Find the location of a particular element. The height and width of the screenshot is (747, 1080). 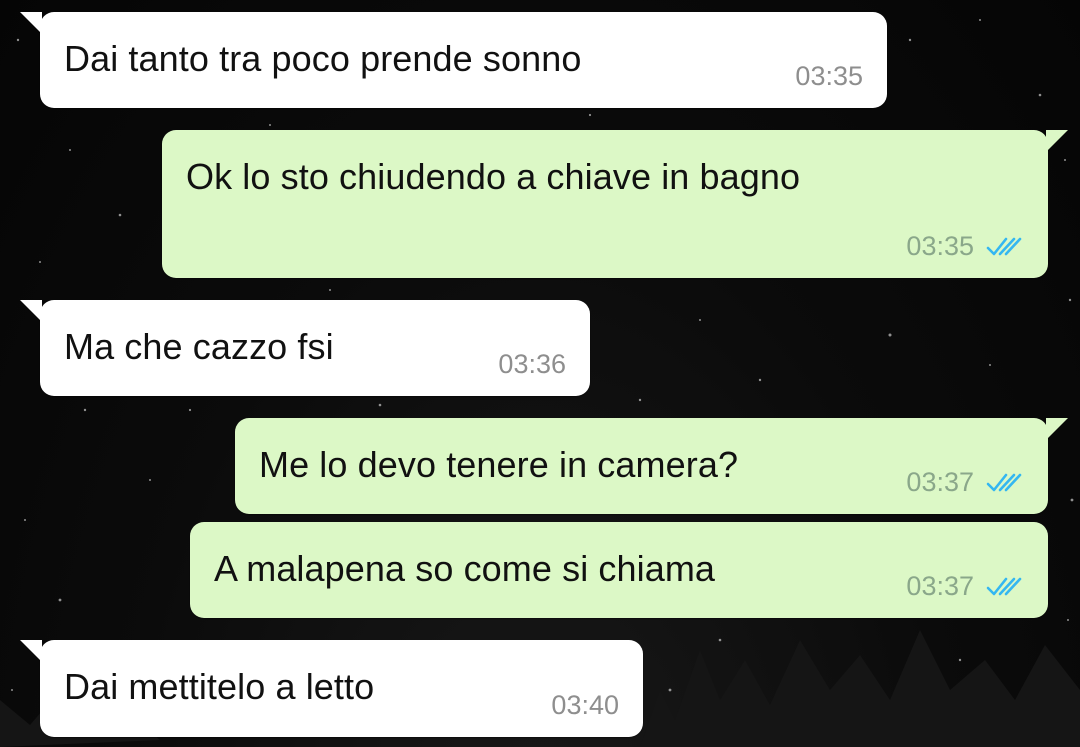

message-bubble-incoming: Dai mettitelo a letto 03:40 is located at coordinates (331, 688).